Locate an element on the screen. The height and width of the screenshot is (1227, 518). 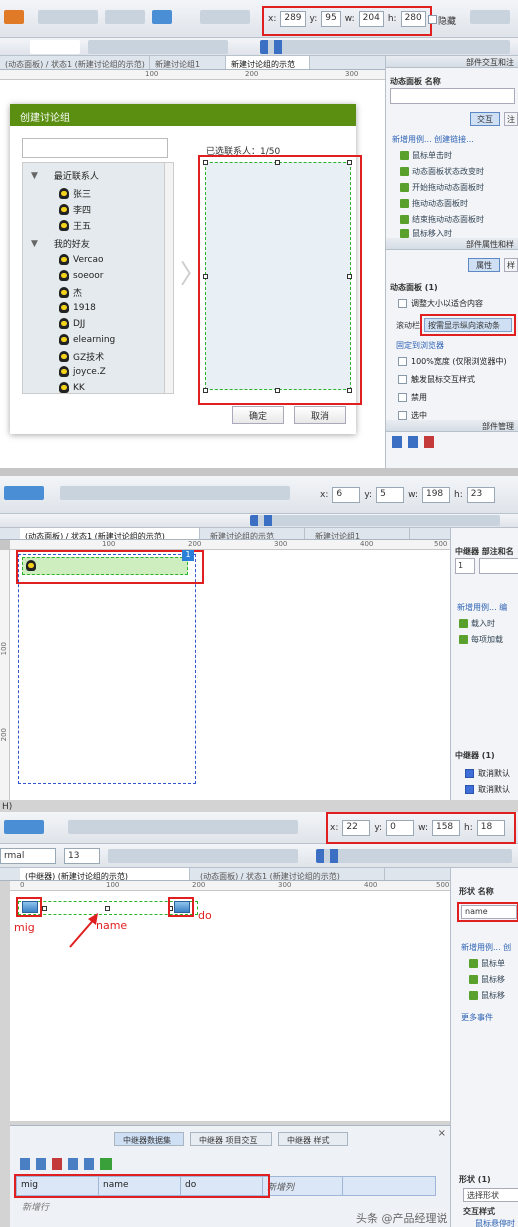
event-item: 鼠标移 is located at coordinates (487, 979).